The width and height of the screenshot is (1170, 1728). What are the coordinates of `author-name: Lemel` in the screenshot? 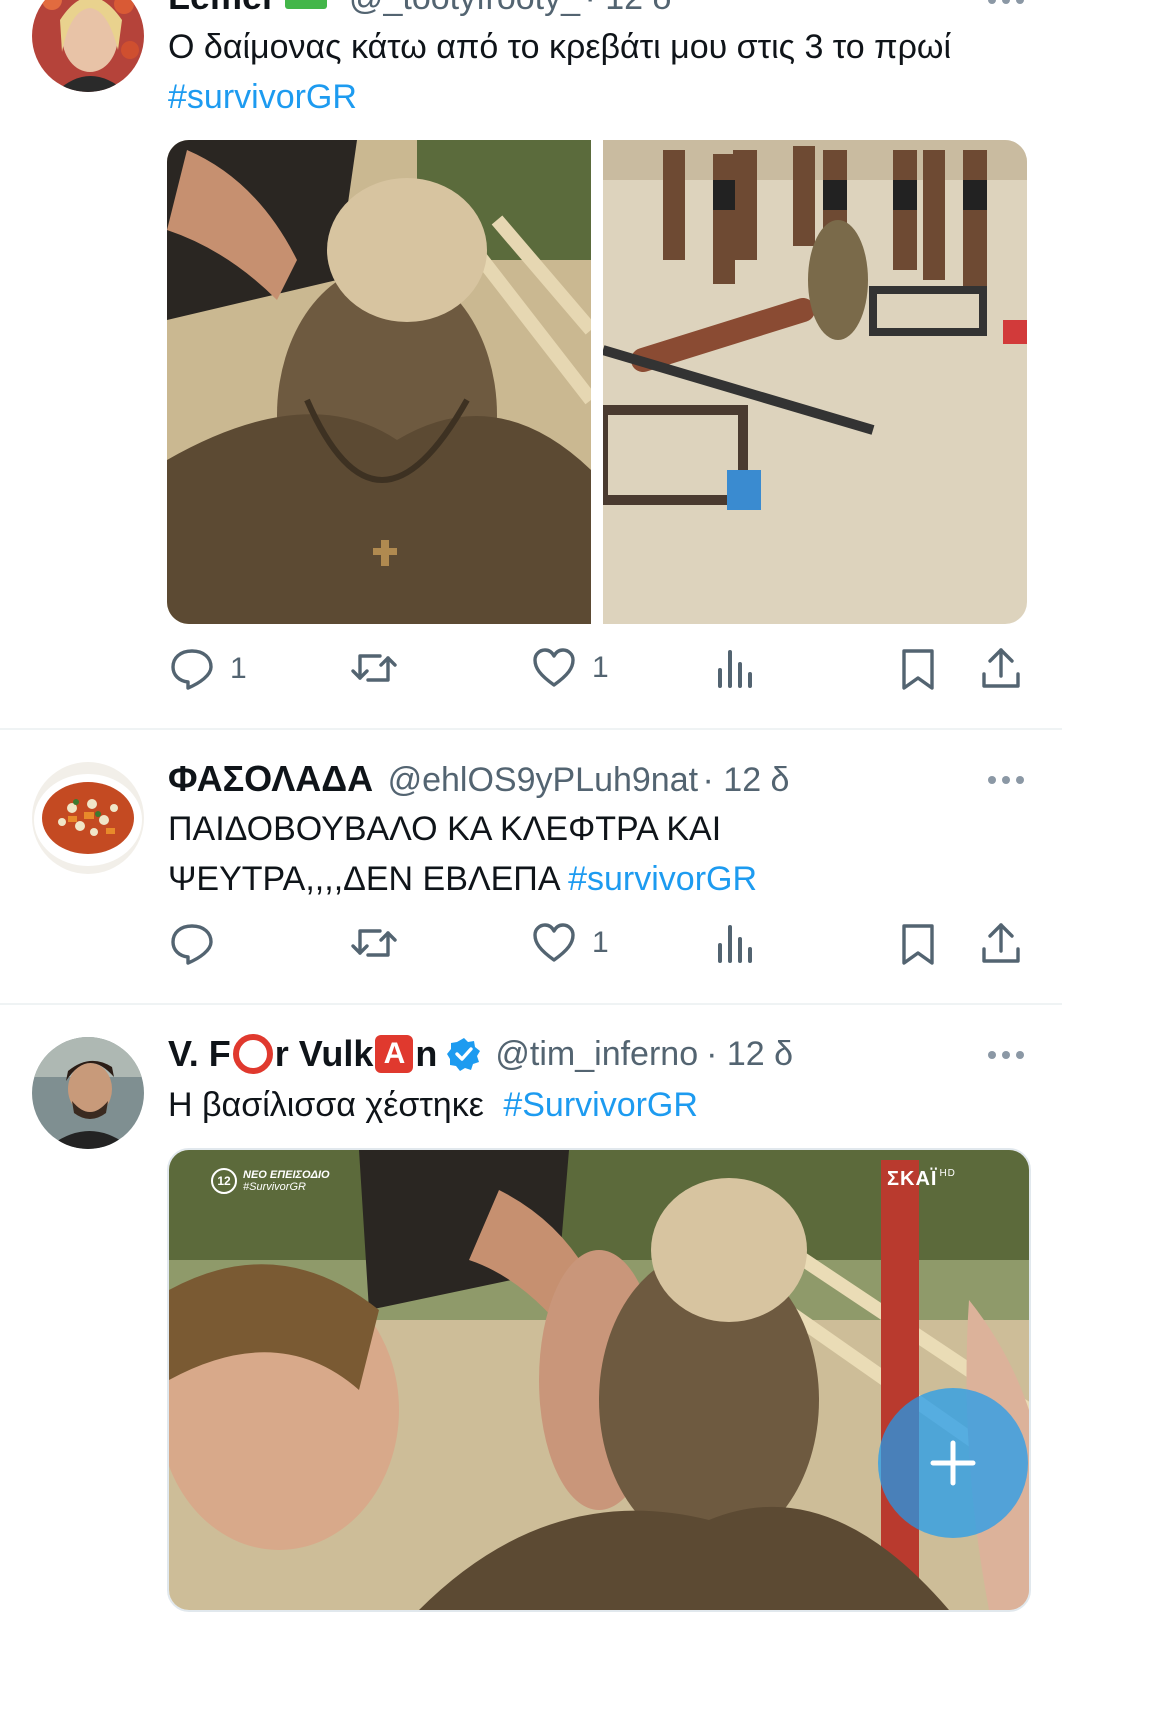 It's located at (220, 8).